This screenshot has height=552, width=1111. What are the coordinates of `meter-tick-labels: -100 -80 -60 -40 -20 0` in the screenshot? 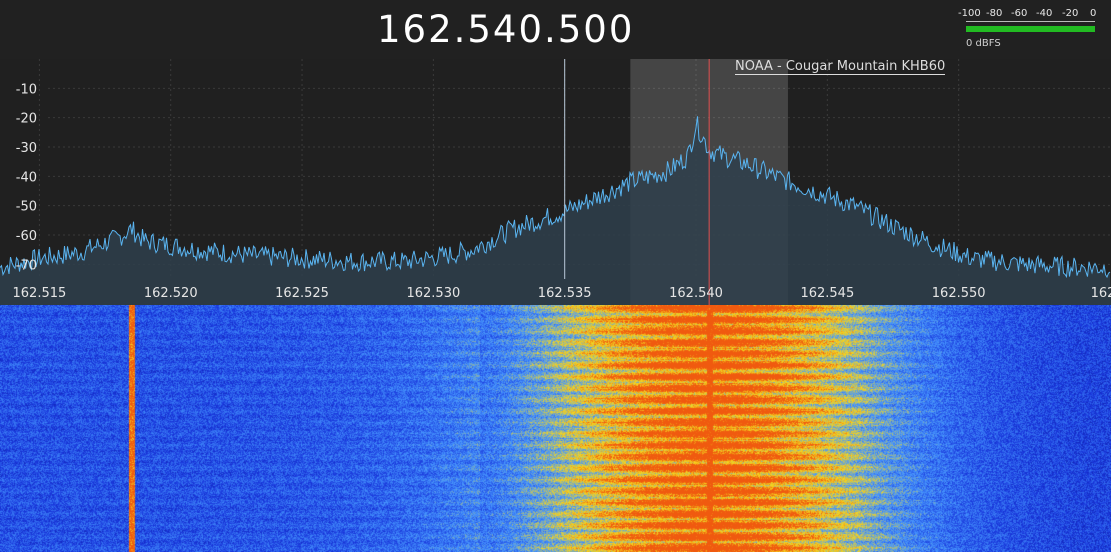 It's located at (1028, 14).